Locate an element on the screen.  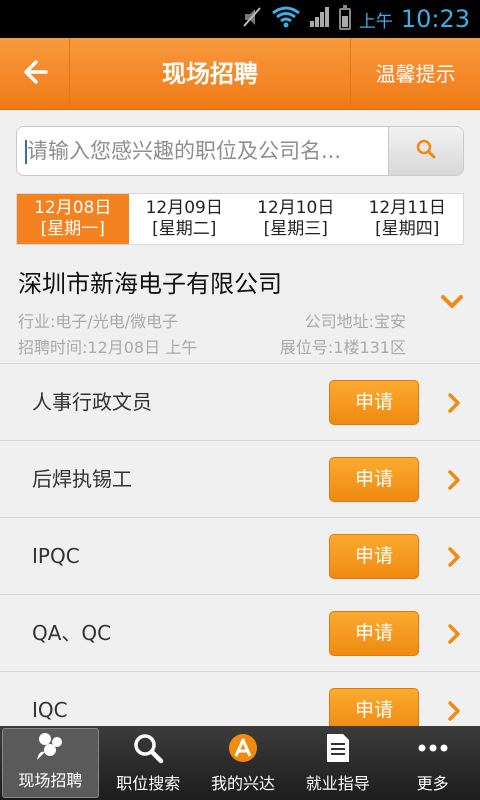
back-button is located at coordinates (35, 74).